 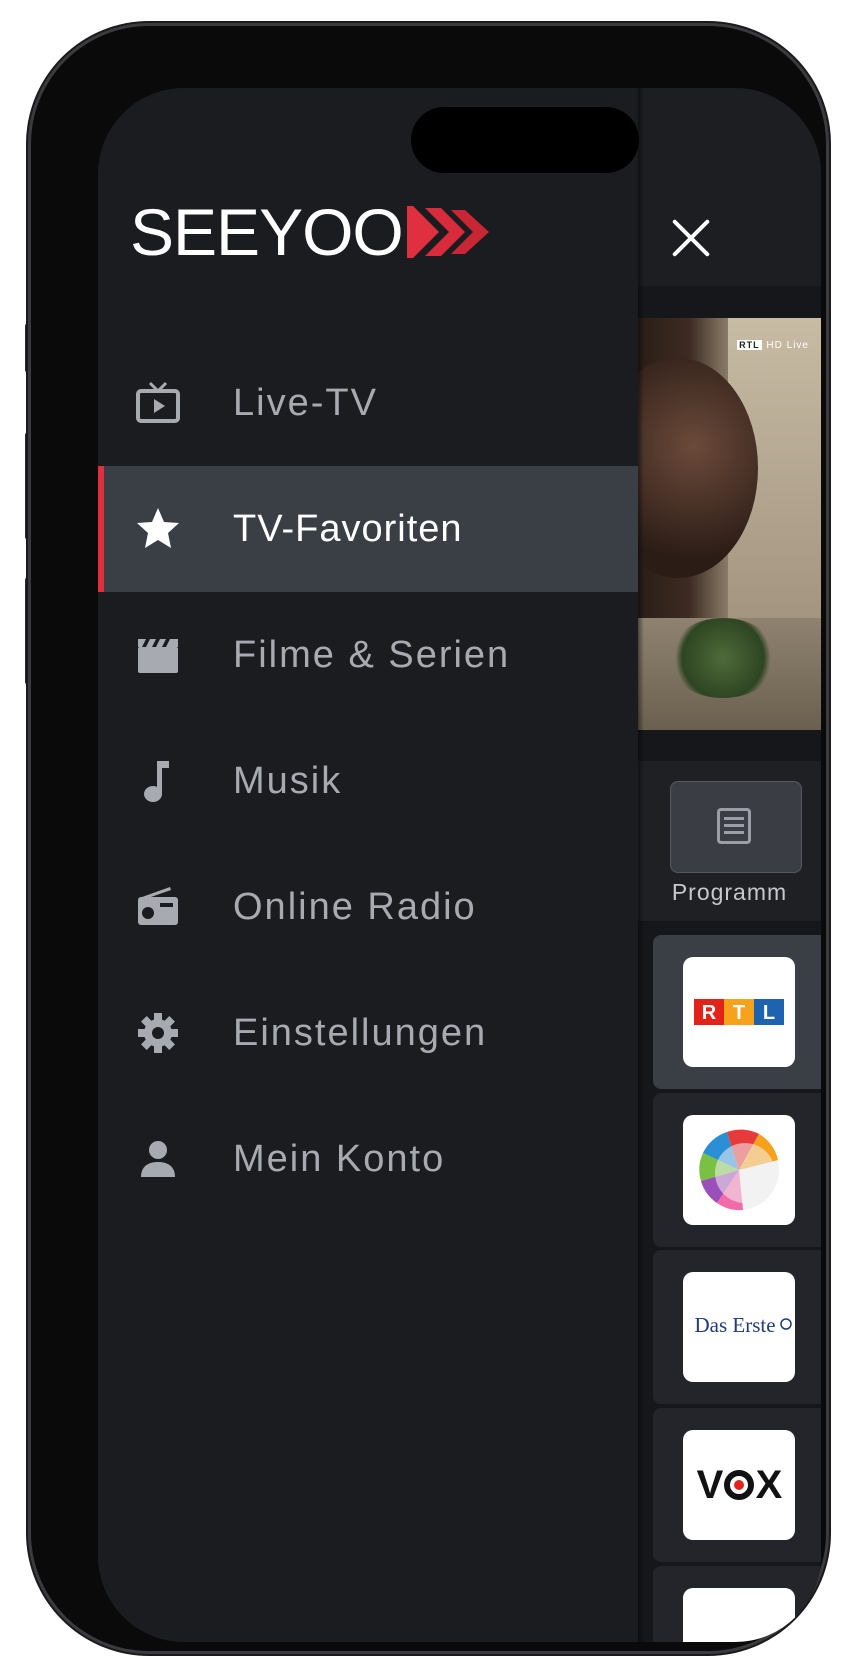 What do you see at coordinates (267, 232) in the screenshot?
I see `logo-text: SEEYOO` at bounding box center [267, 232].